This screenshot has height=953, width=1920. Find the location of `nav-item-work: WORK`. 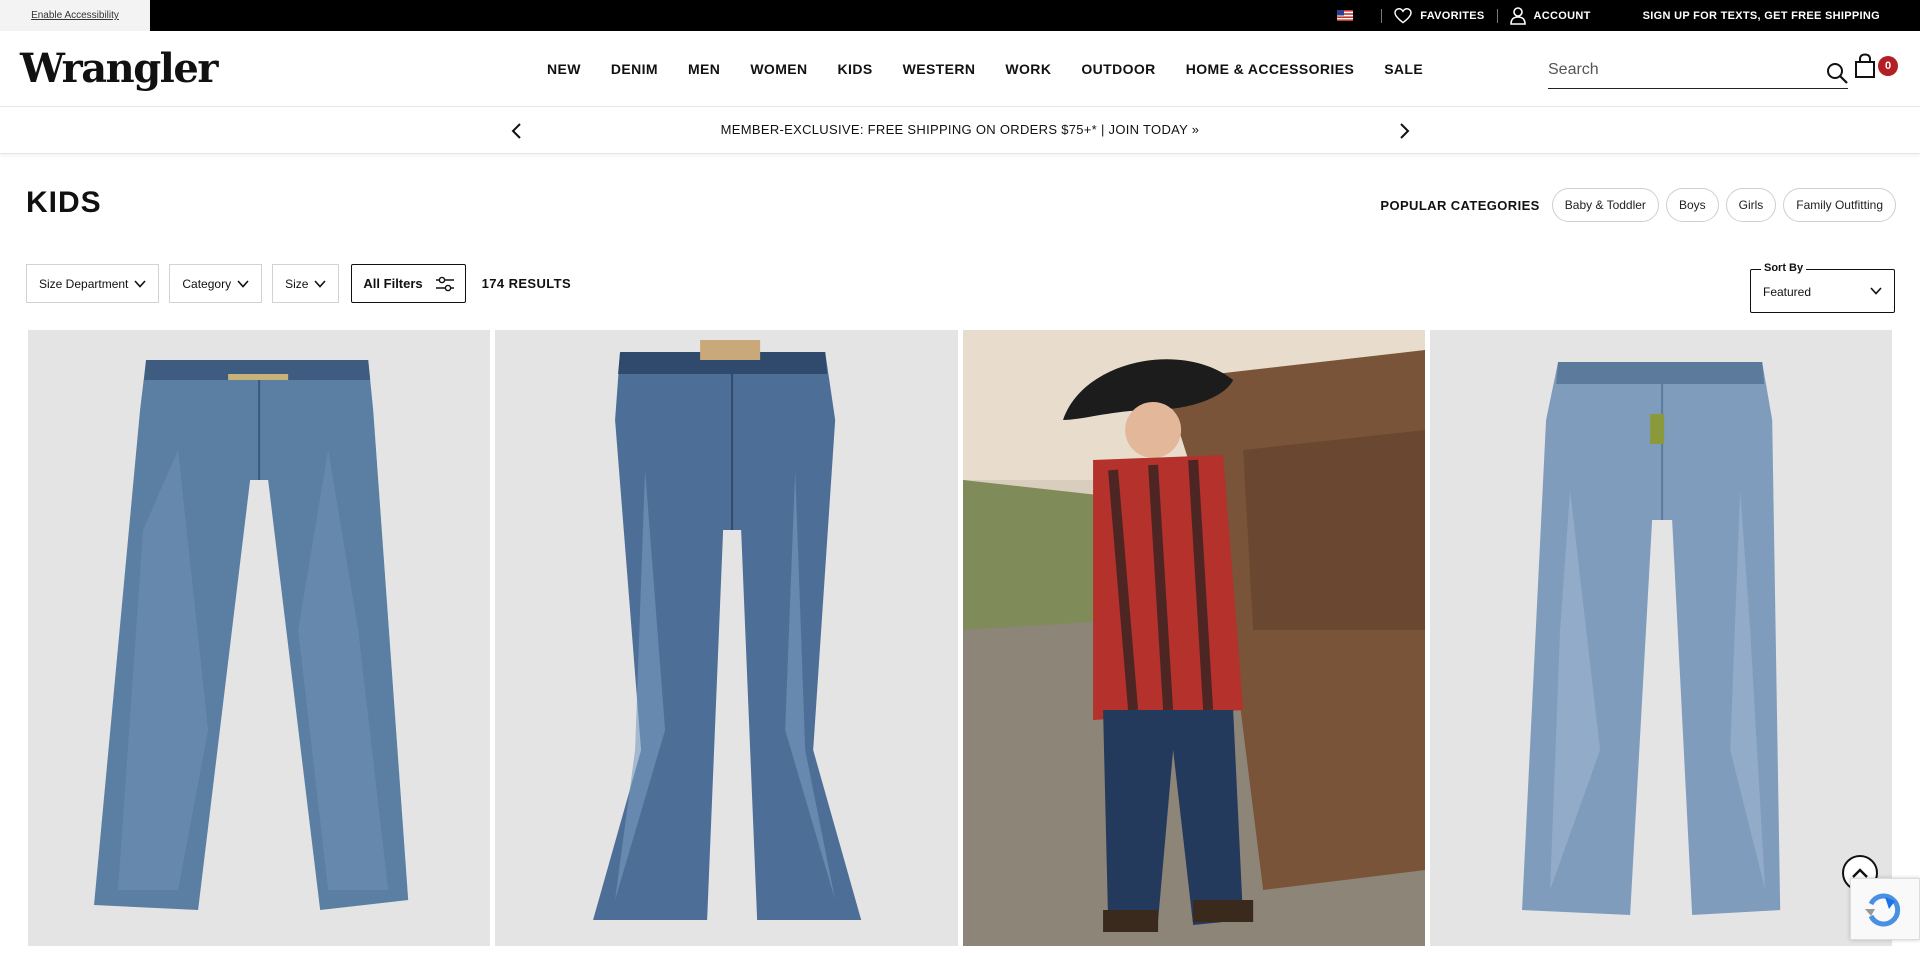

nav-item-work: WORK is located at coordinates (1028, 69).